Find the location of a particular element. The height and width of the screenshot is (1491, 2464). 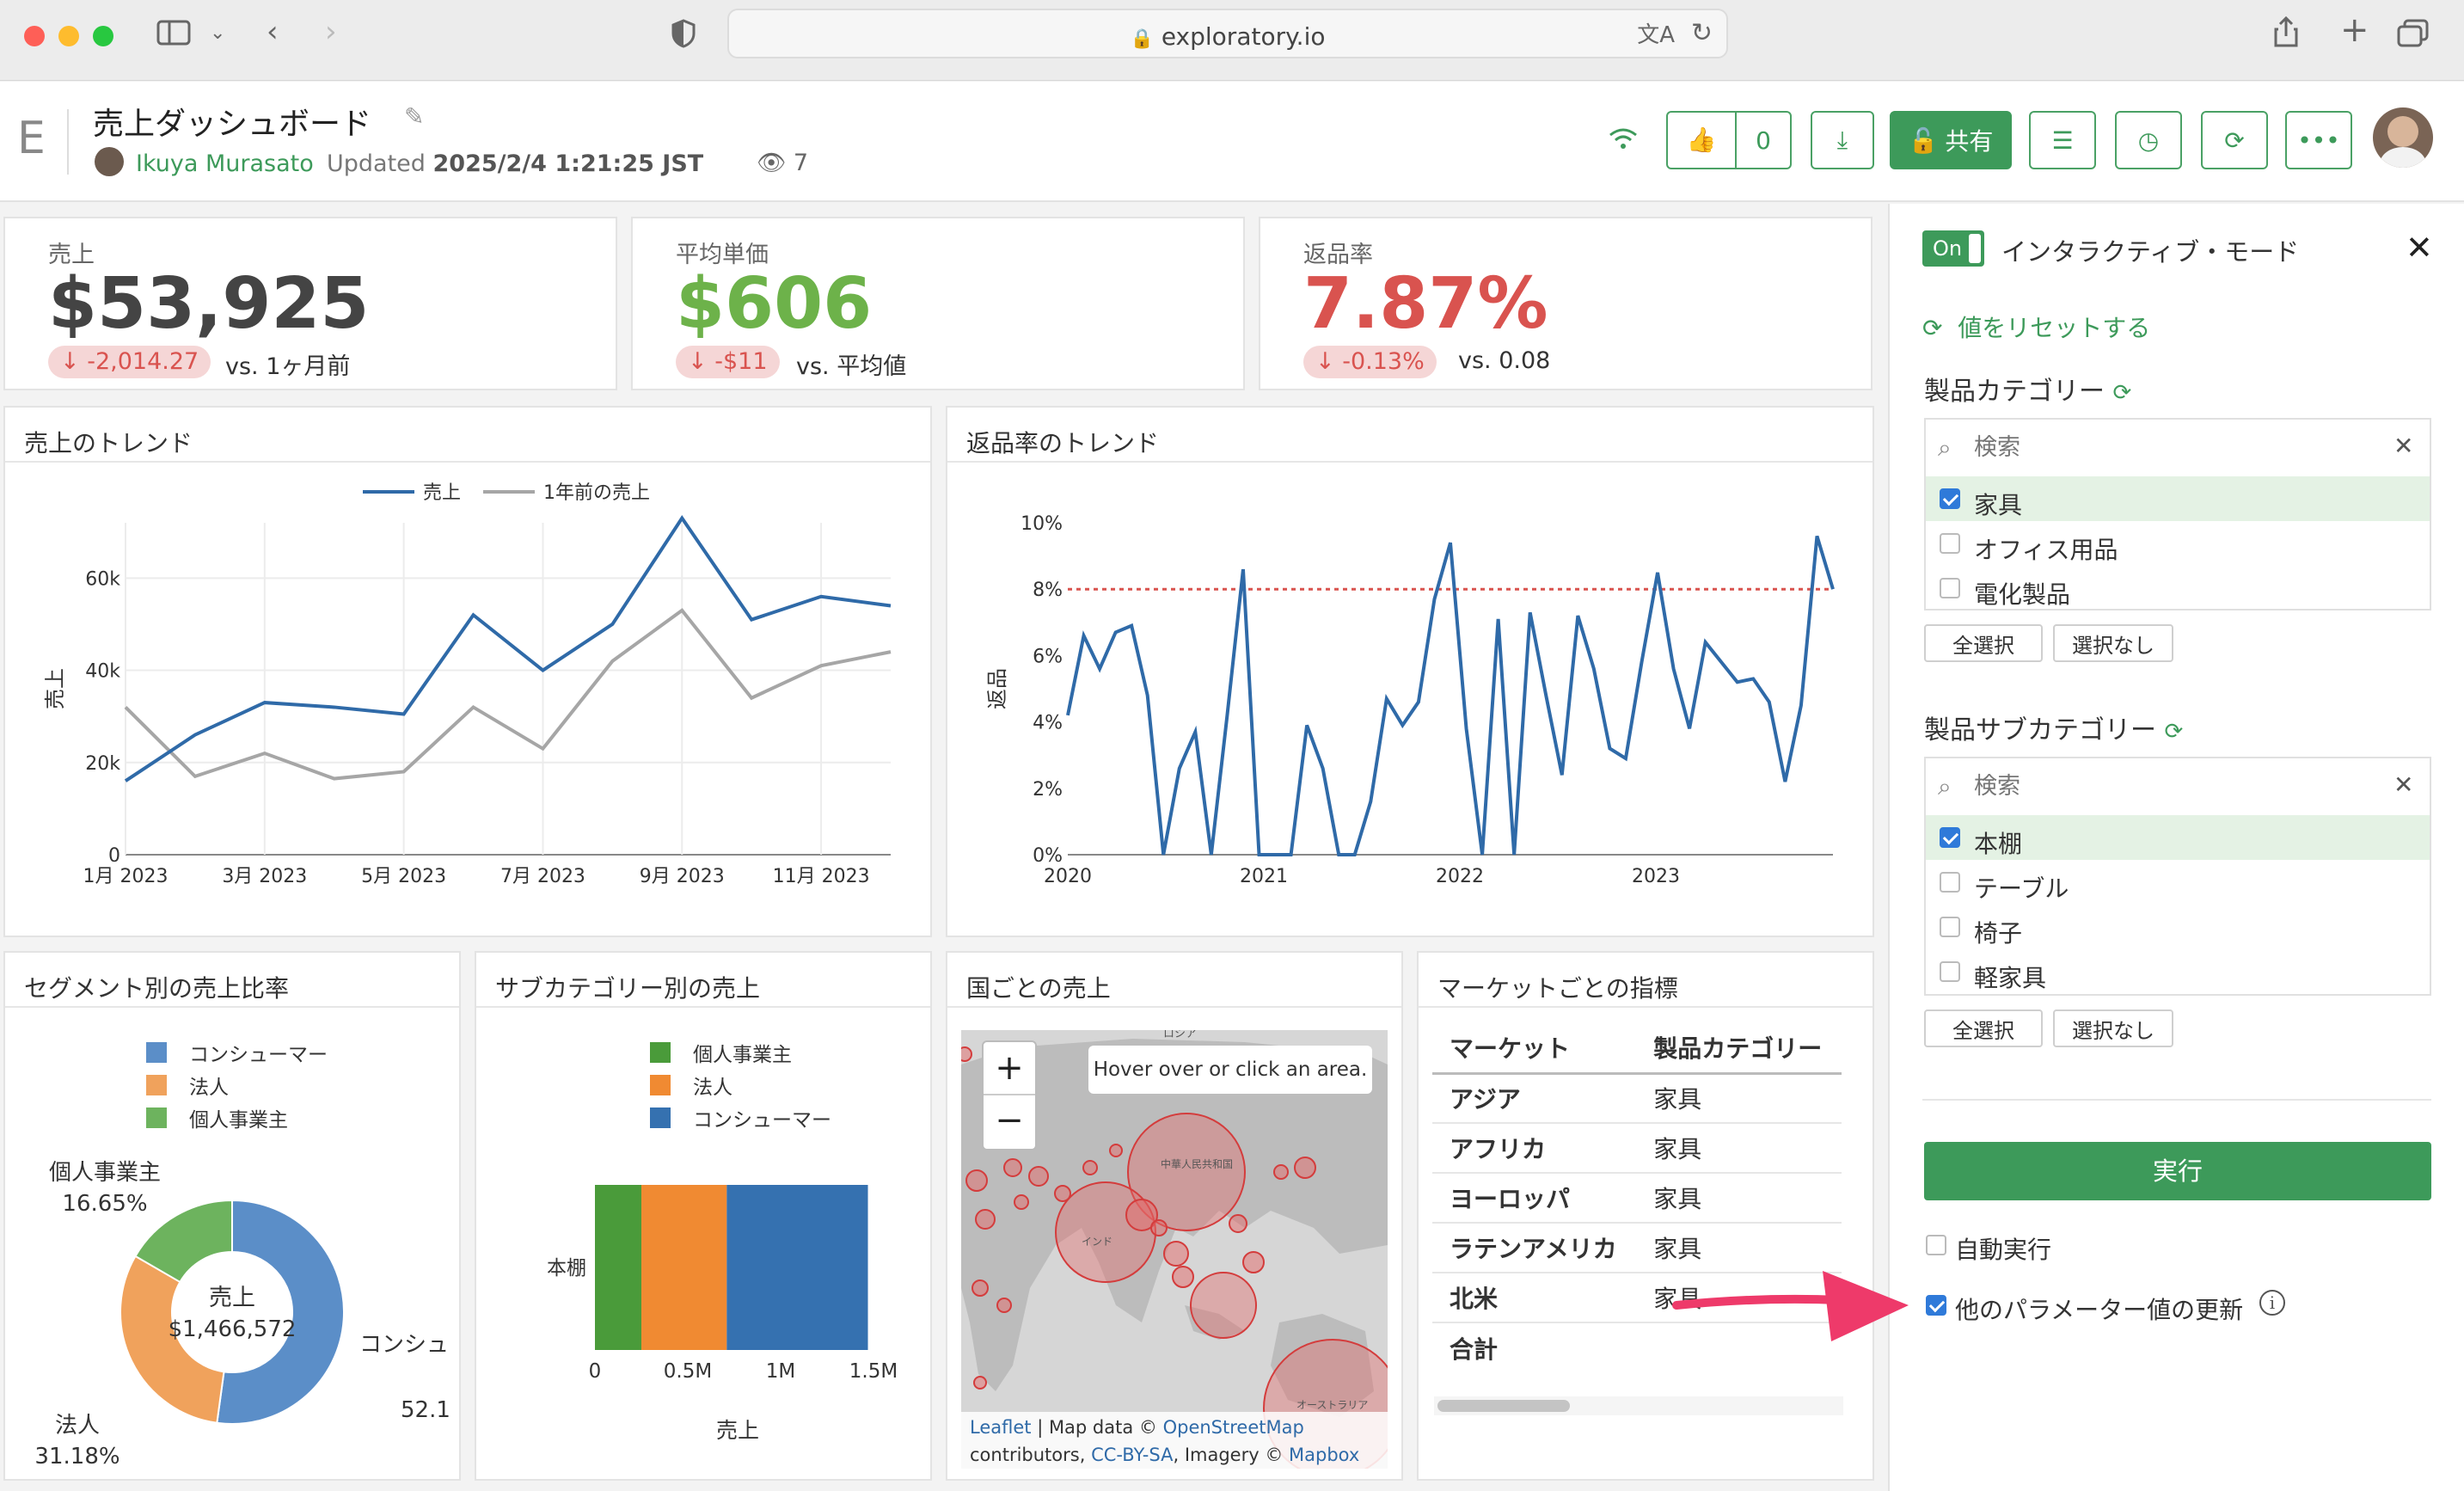

back-icon: ‹ is located at coordinates (273, 31).